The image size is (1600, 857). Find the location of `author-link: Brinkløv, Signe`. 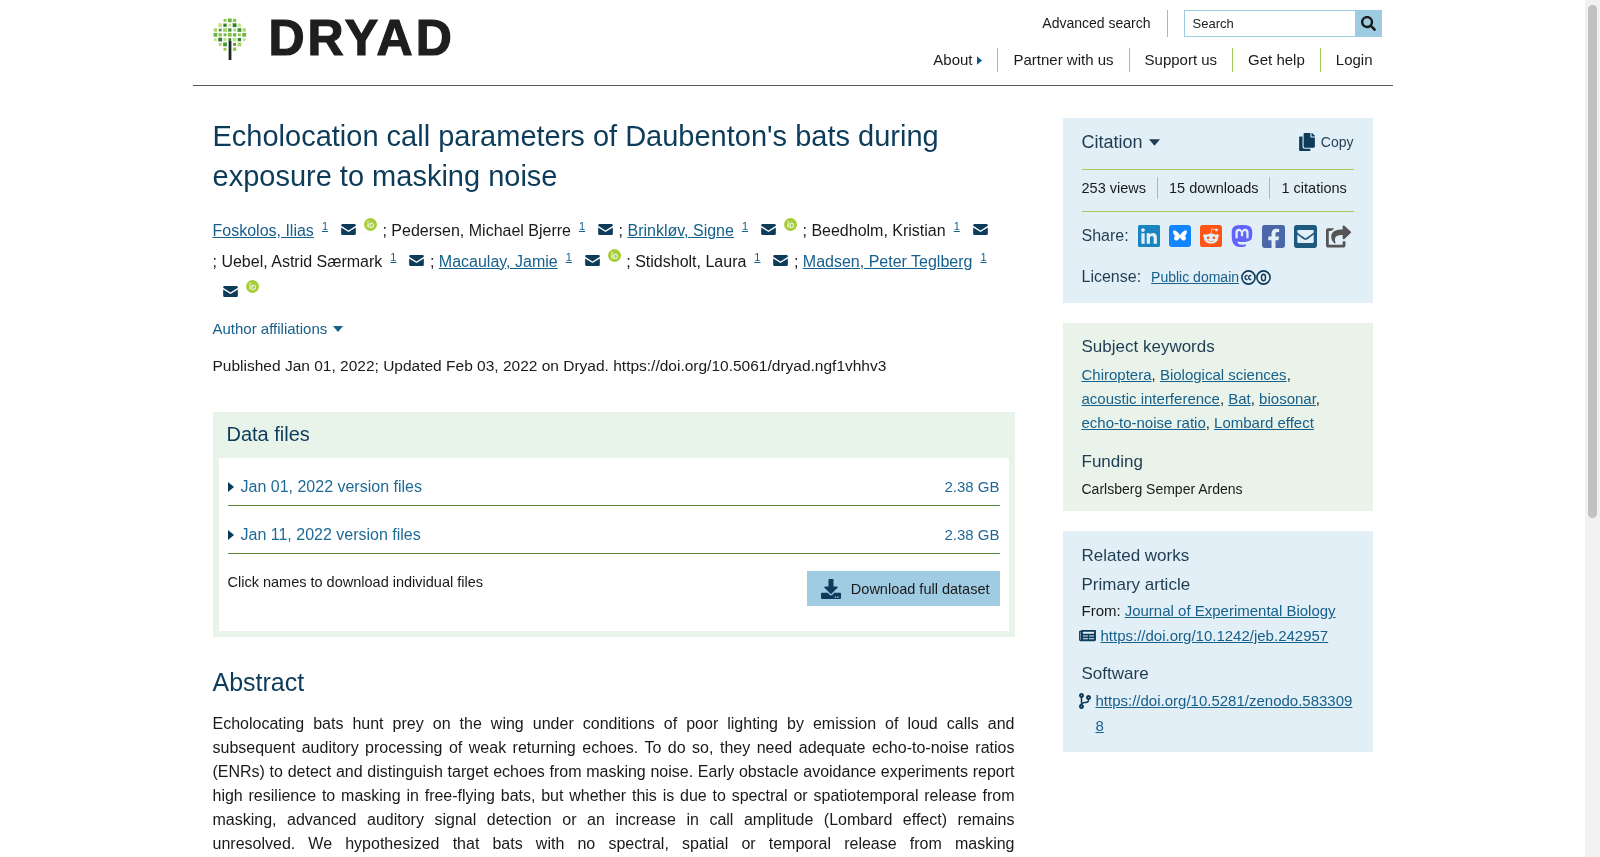

author-link: Brinkløv, Signe is located at coordinates (680, 230).